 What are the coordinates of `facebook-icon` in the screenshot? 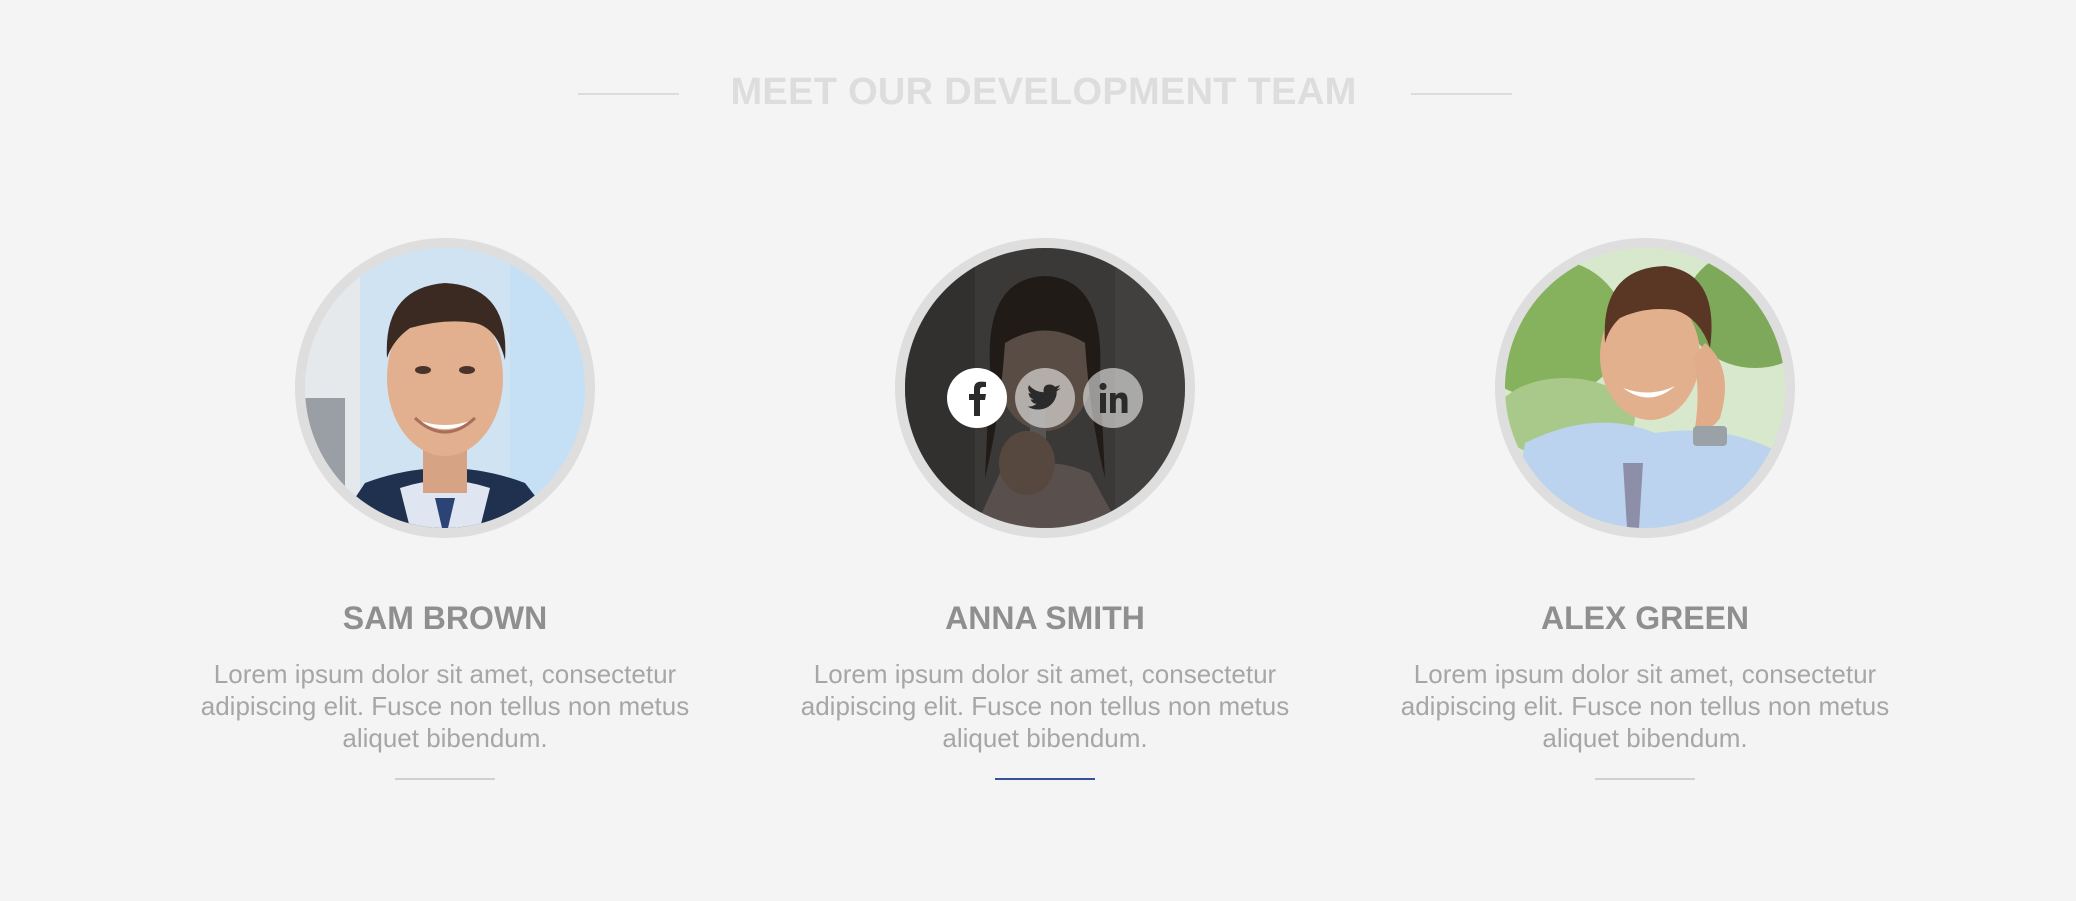 It's located at (977, 398).